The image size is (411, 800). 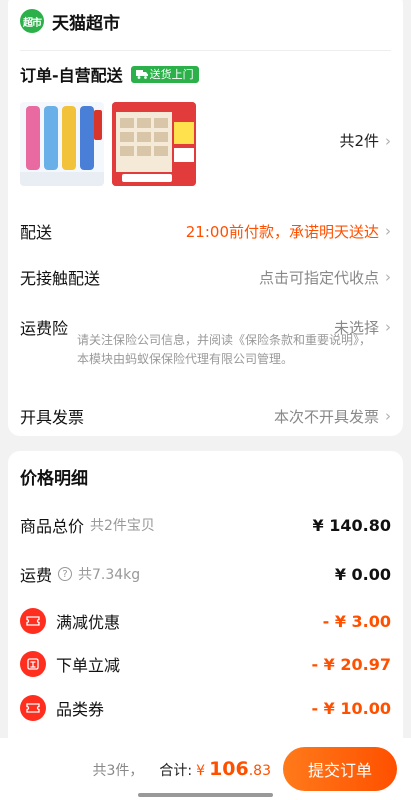 What do you see at coordinates (52, 526) in the screenshot?
I see `goods-total-label: 商品总价` at bounding box center [52, 526].